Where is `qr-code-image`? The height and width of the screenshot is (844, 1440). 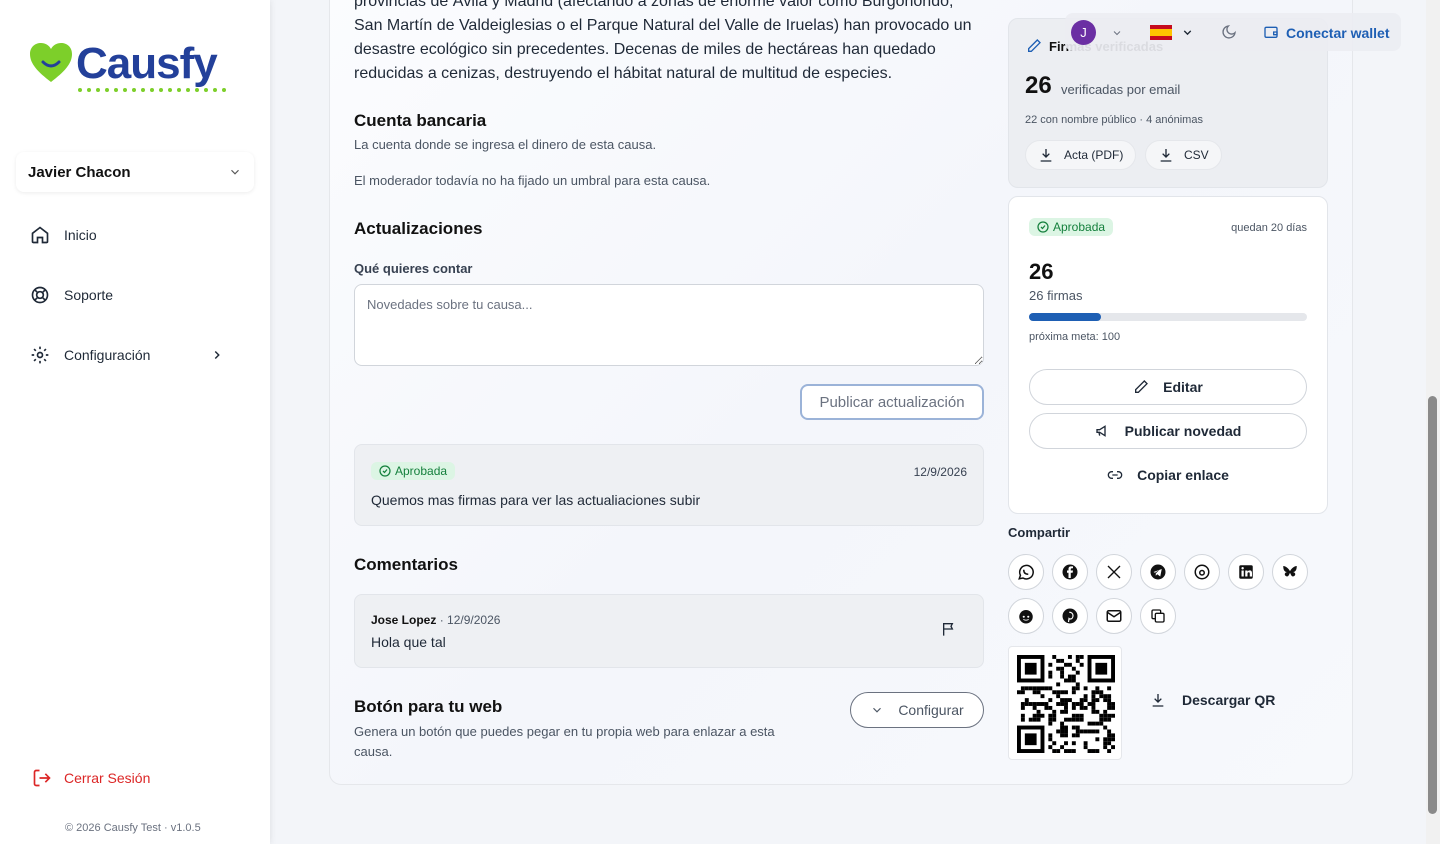
qr-code-image is located at coordinates (1066, 704).